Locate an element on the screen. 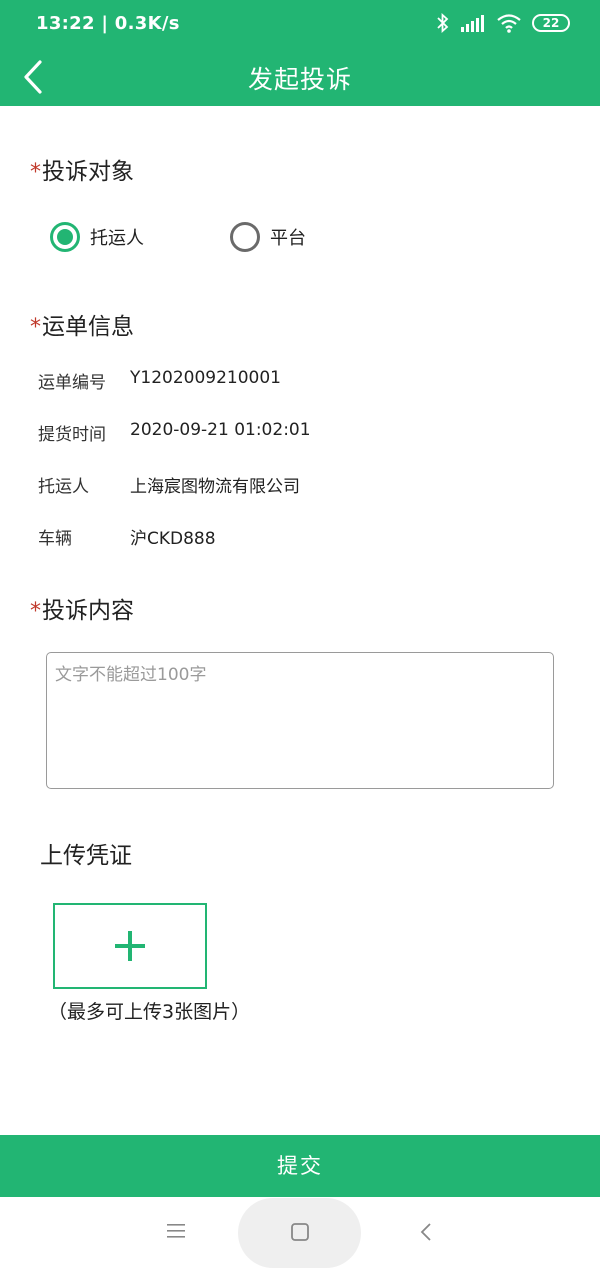 The width and height of the screenshot is (600, 1268). waybill-info-title: *运单信息 is located at coordinates (82, 324).